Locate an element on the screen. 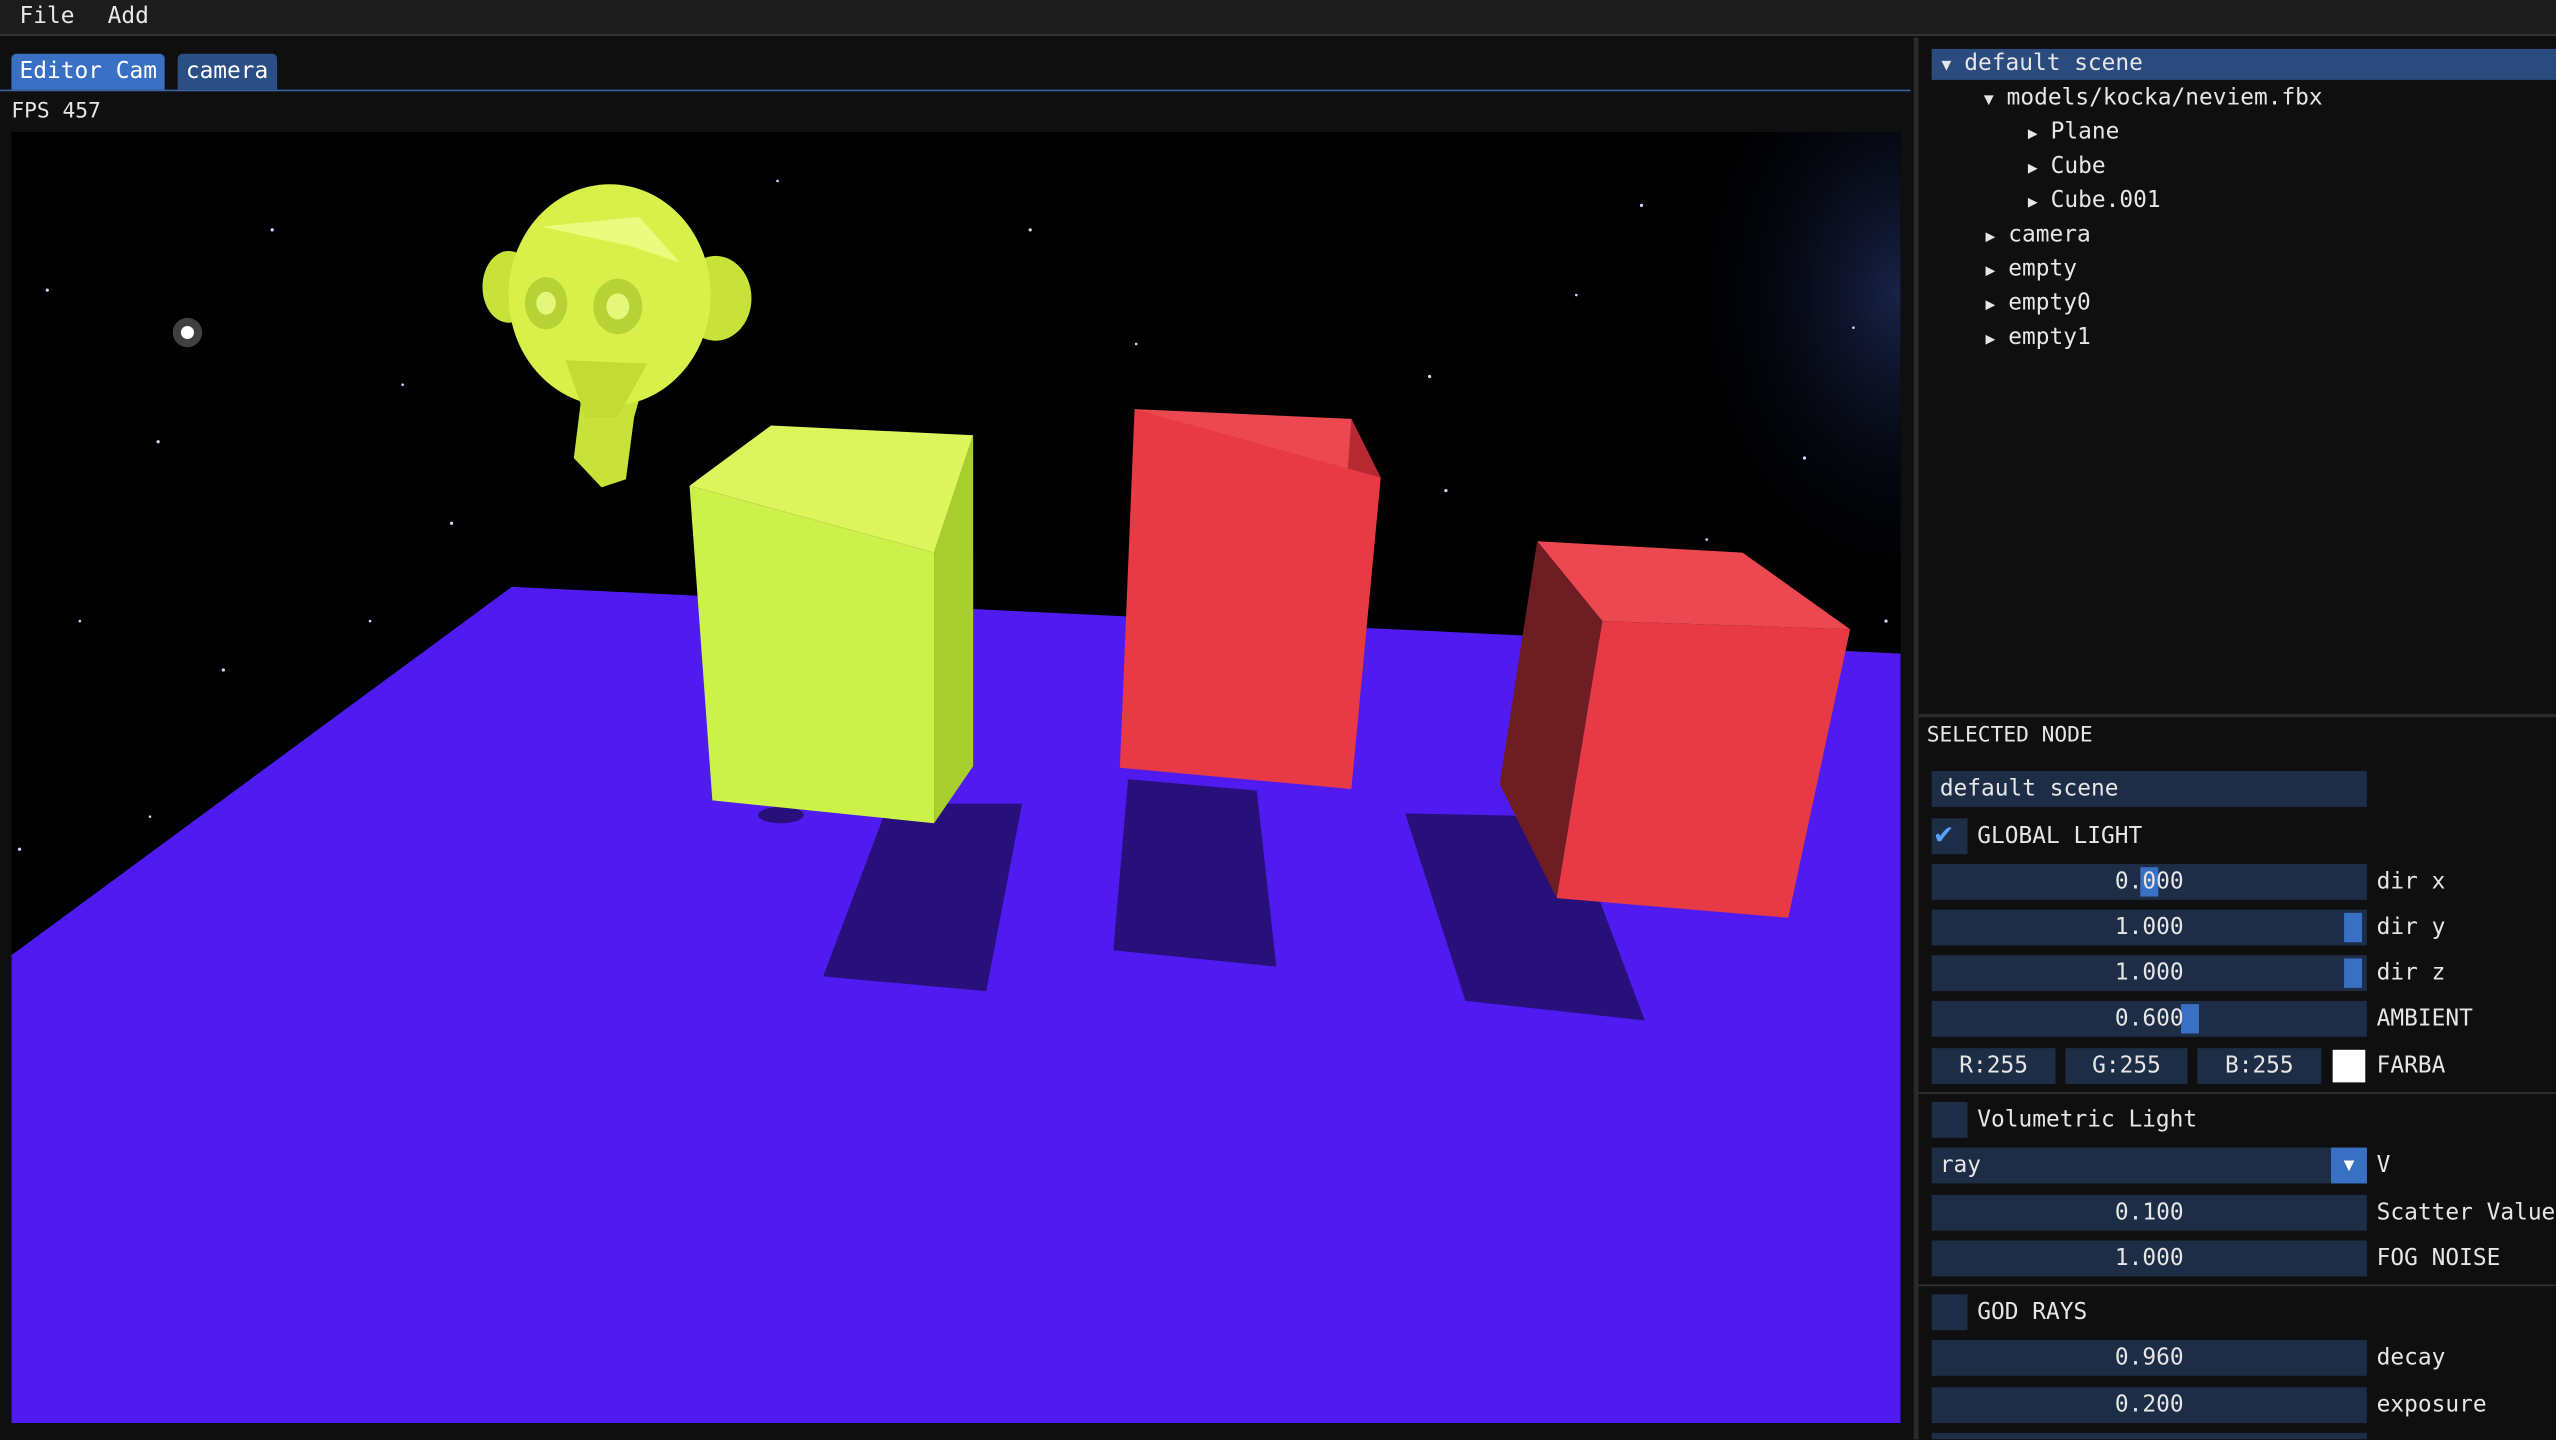 The height and width of the screenshot is (1440, 2556). tree-node-label: Plane is located at coordinates (2085, 132).